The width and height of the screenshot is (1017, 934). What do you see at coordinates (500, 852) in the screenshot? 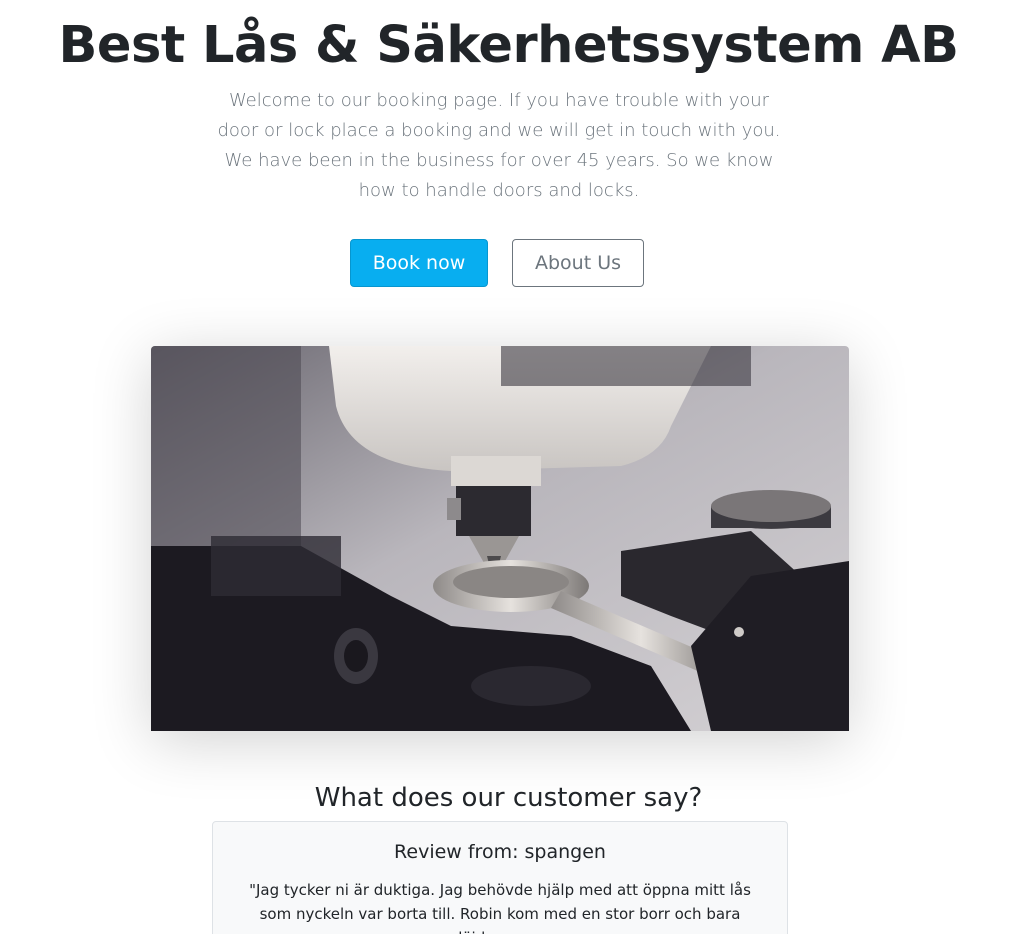
I see `review-heading: Review from: spangen` at bounding box center [500, 852].